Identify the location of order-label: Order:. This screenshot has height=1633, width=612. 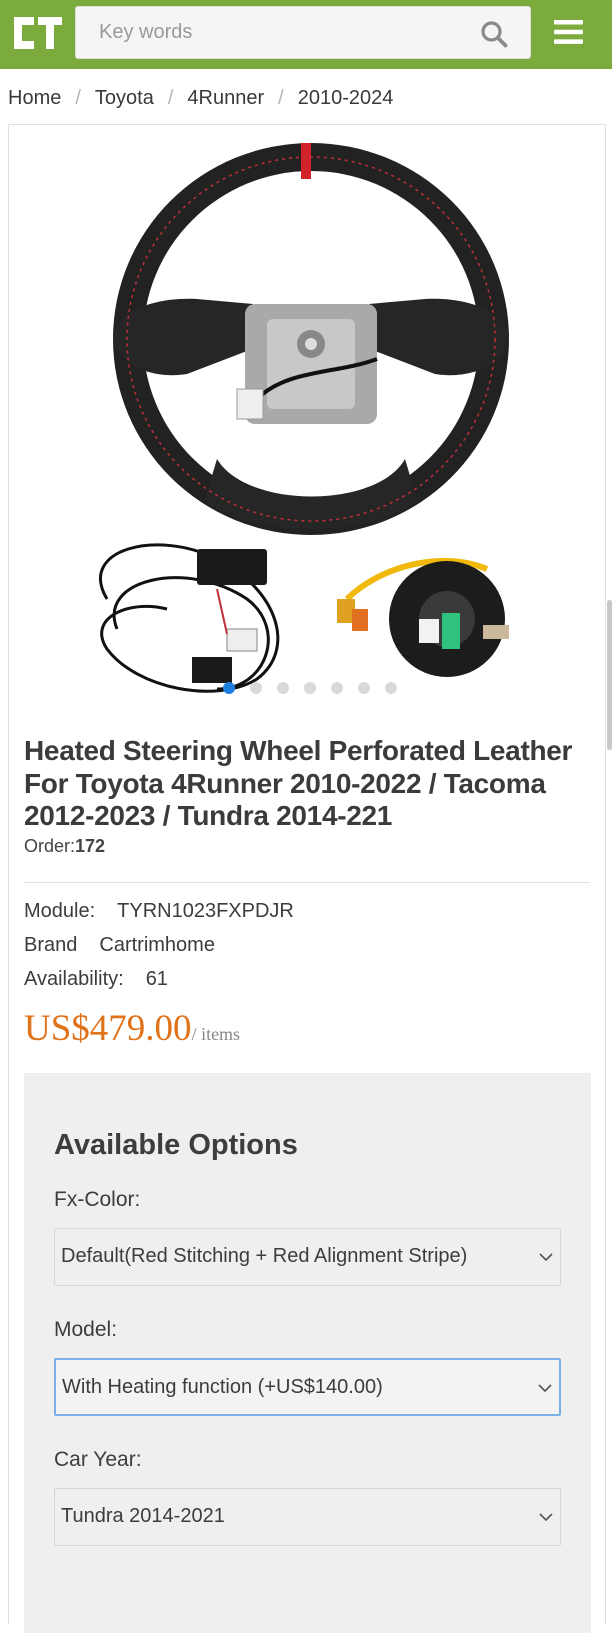
(50, 846).